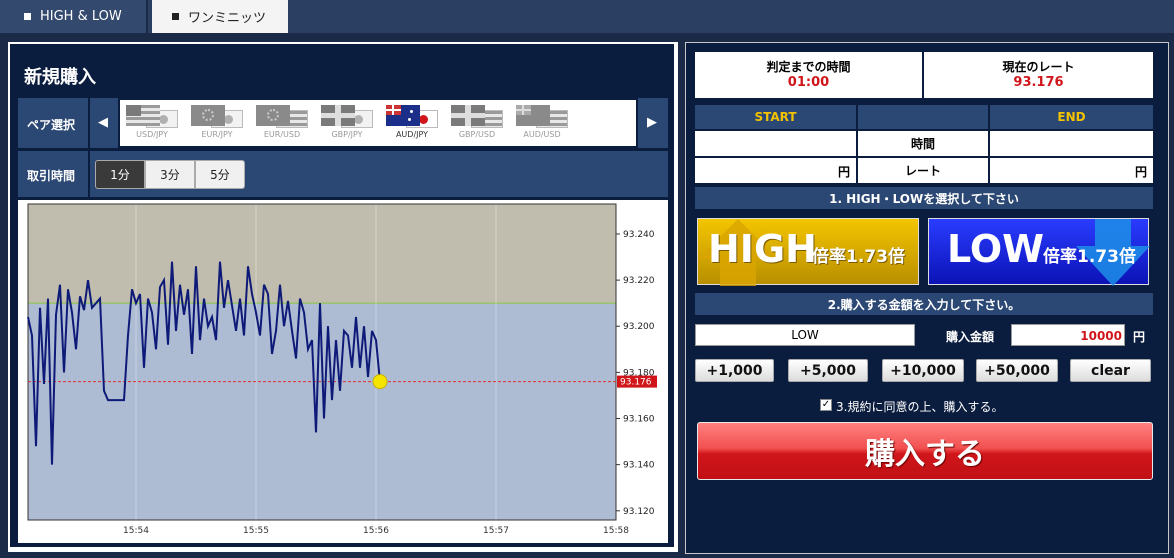 The width and height of the screenshot is (1174, 558). Describe the element at coordinates (1139, 337) in the screenshot. I see `amount-unit: 円` at that location.